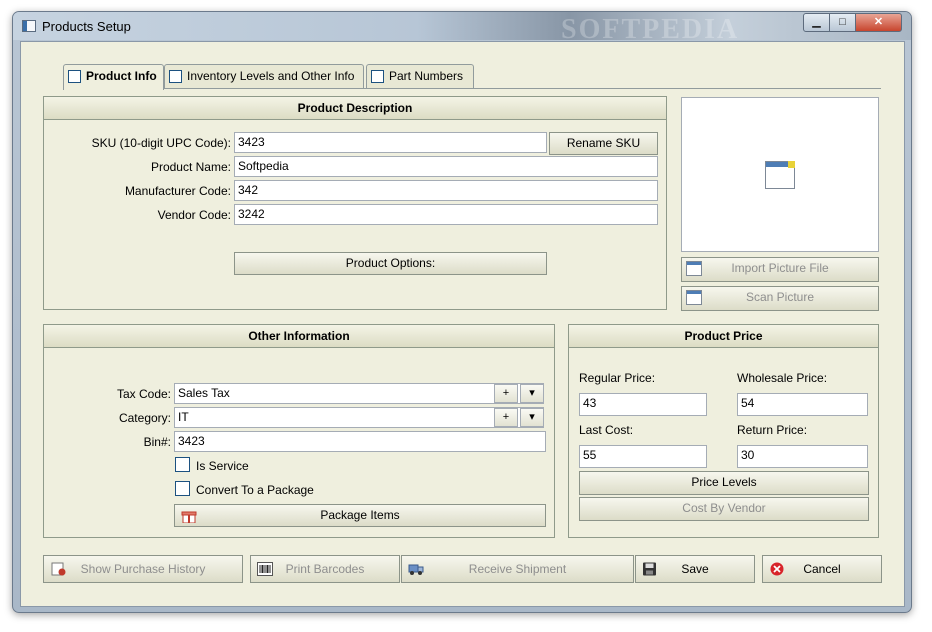  What do you see at coordinates (426, 76) in the screenshot?
I see `tab-label: Part Numbers` at bounding box center [426, 76].